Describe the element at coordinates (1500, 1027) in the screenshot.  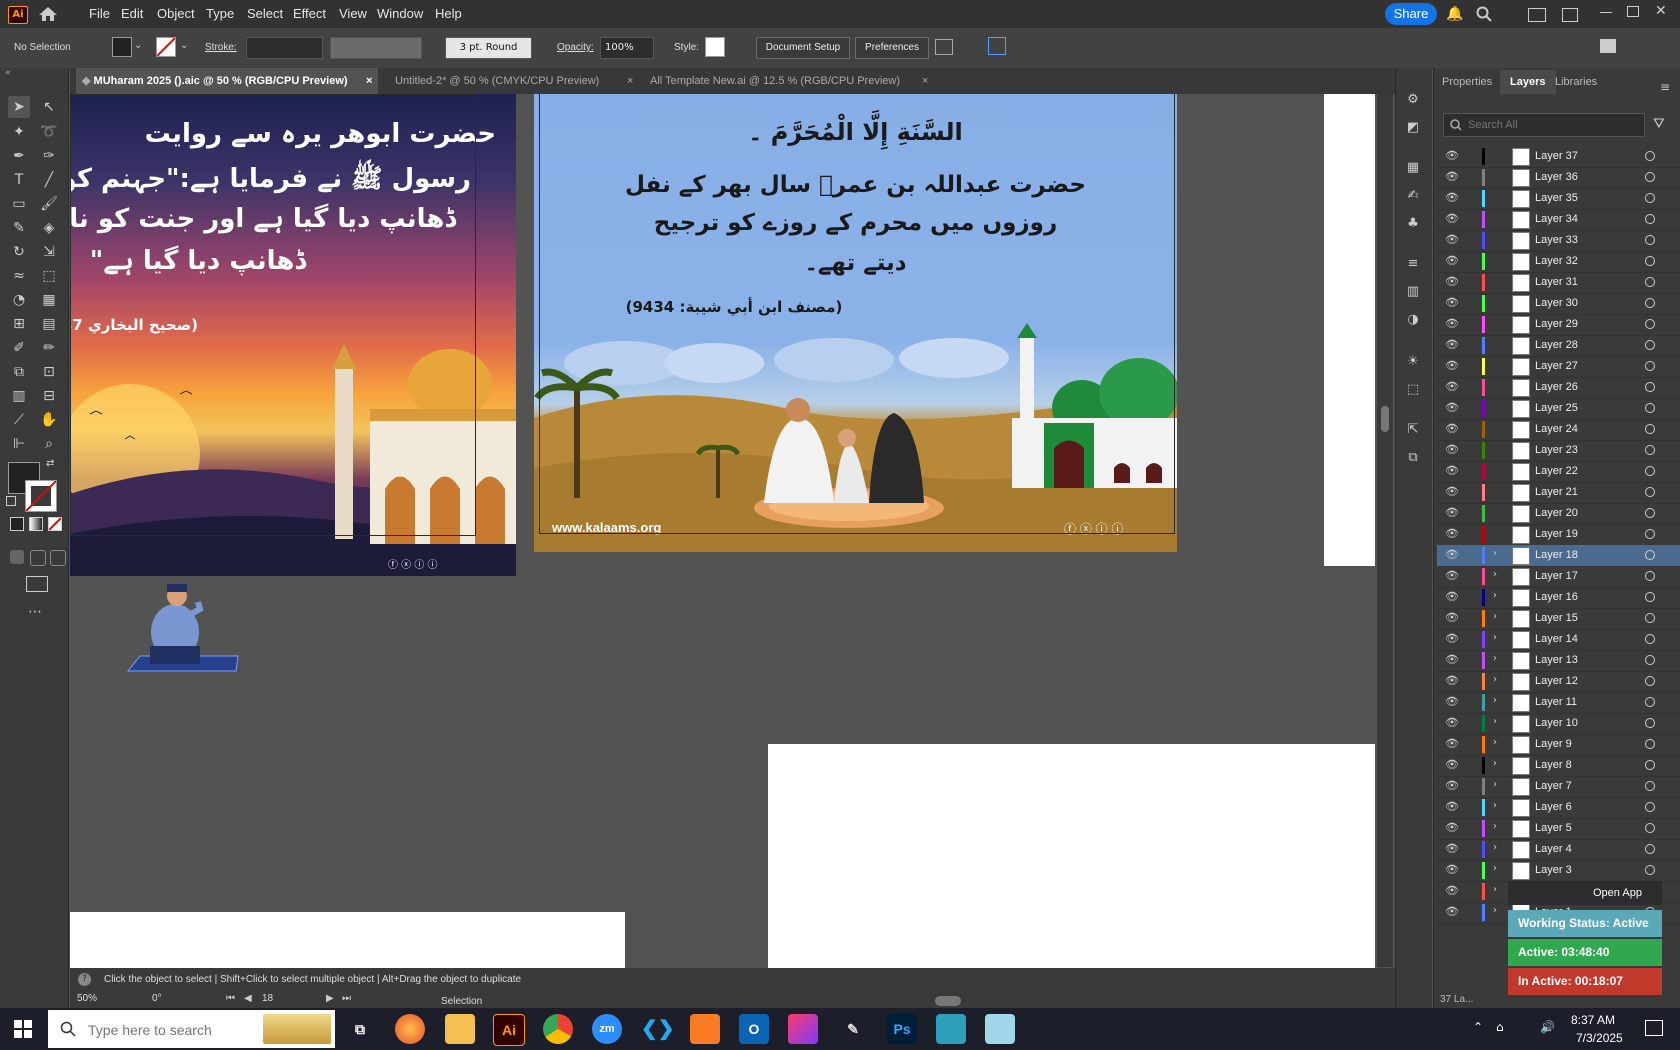
I see `network-icon: ⌂` at that location.